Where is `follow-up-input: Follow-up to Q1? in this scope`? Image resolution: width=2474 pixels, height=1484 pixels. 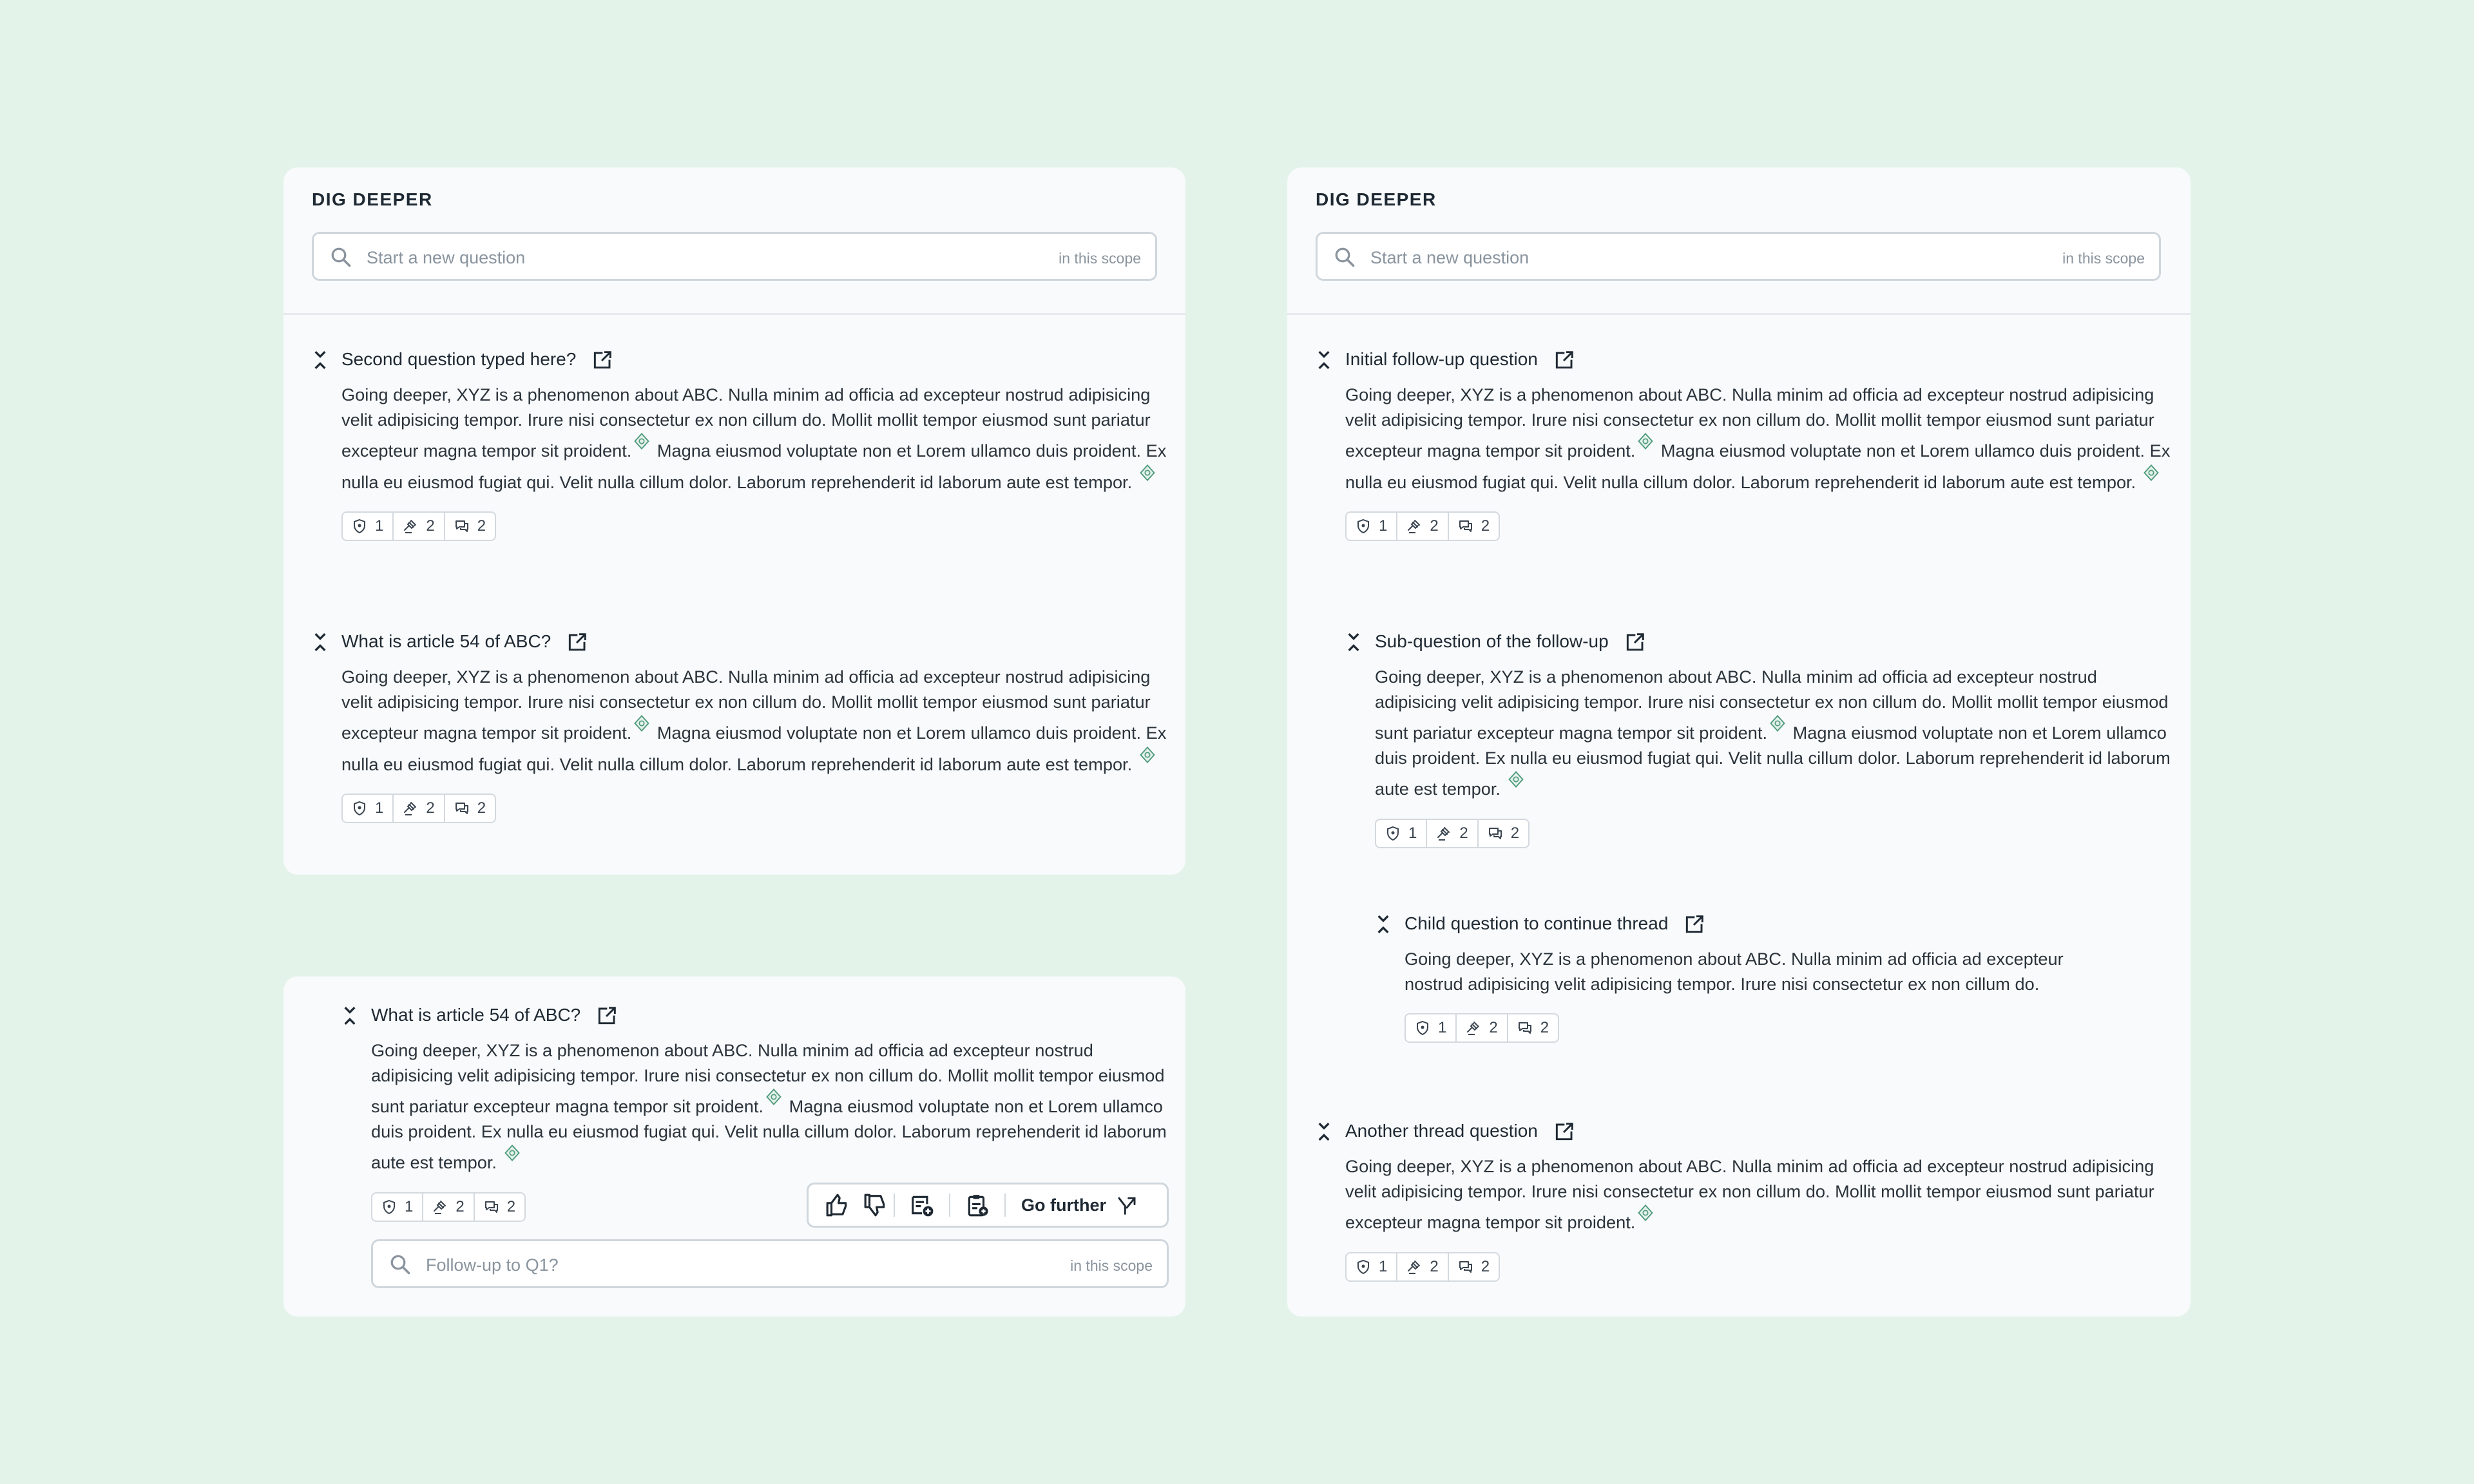
follow-up-input: Follow-up to Q1? in this scope is located at coordinates (770, 1263).